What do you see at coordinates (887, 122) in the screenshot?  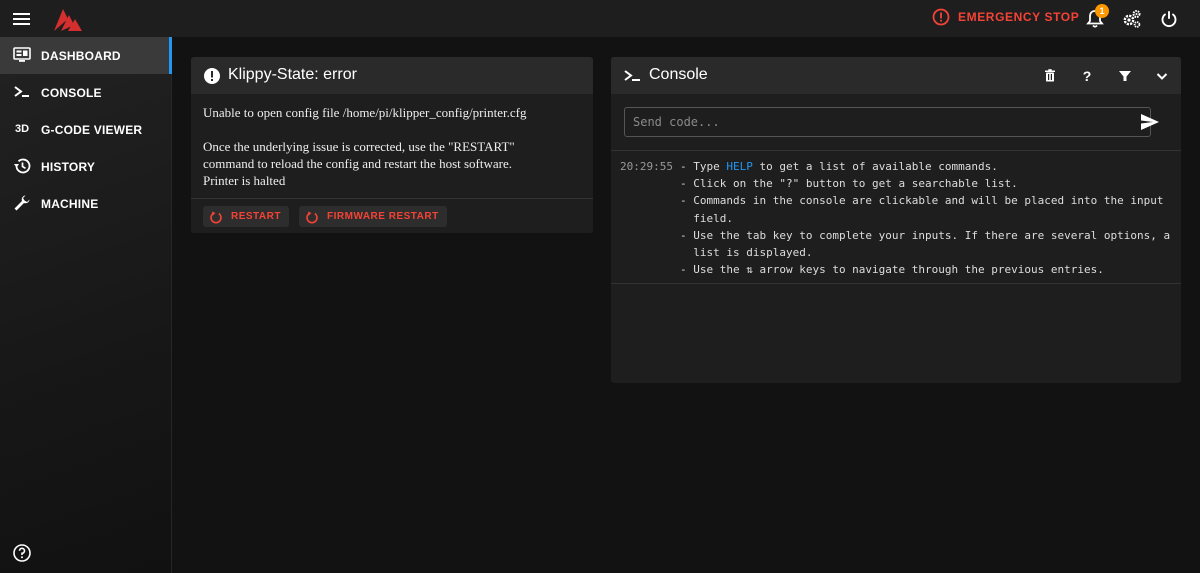 I see `send-code-input` at bounding box center [887, 122].